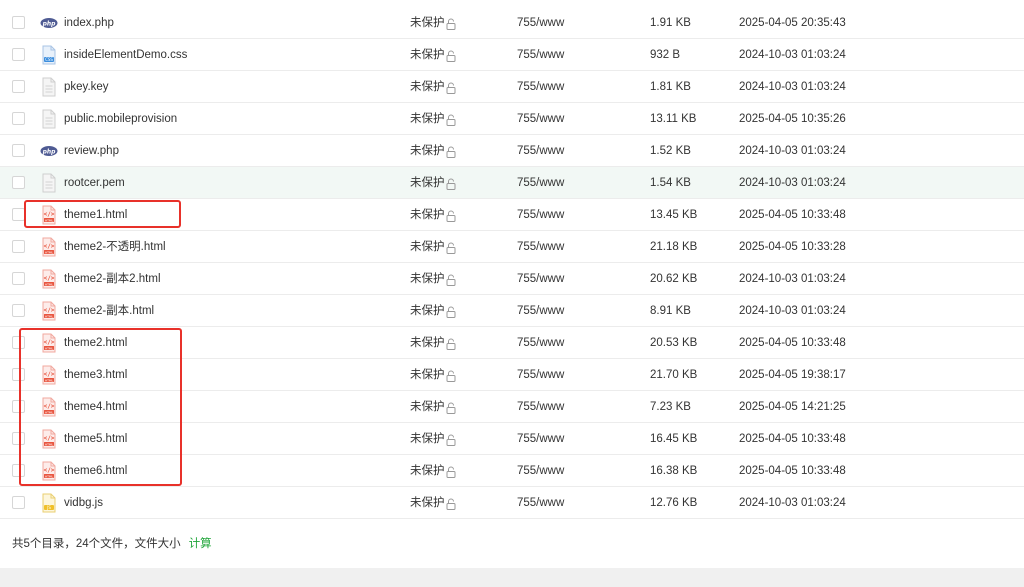 This screenshot has width=1024, height=587. What do you see at coordinates (83, 503) in the screenshot?
I see `file-name-link: vidbg.js` at bounding box center [83, 503].